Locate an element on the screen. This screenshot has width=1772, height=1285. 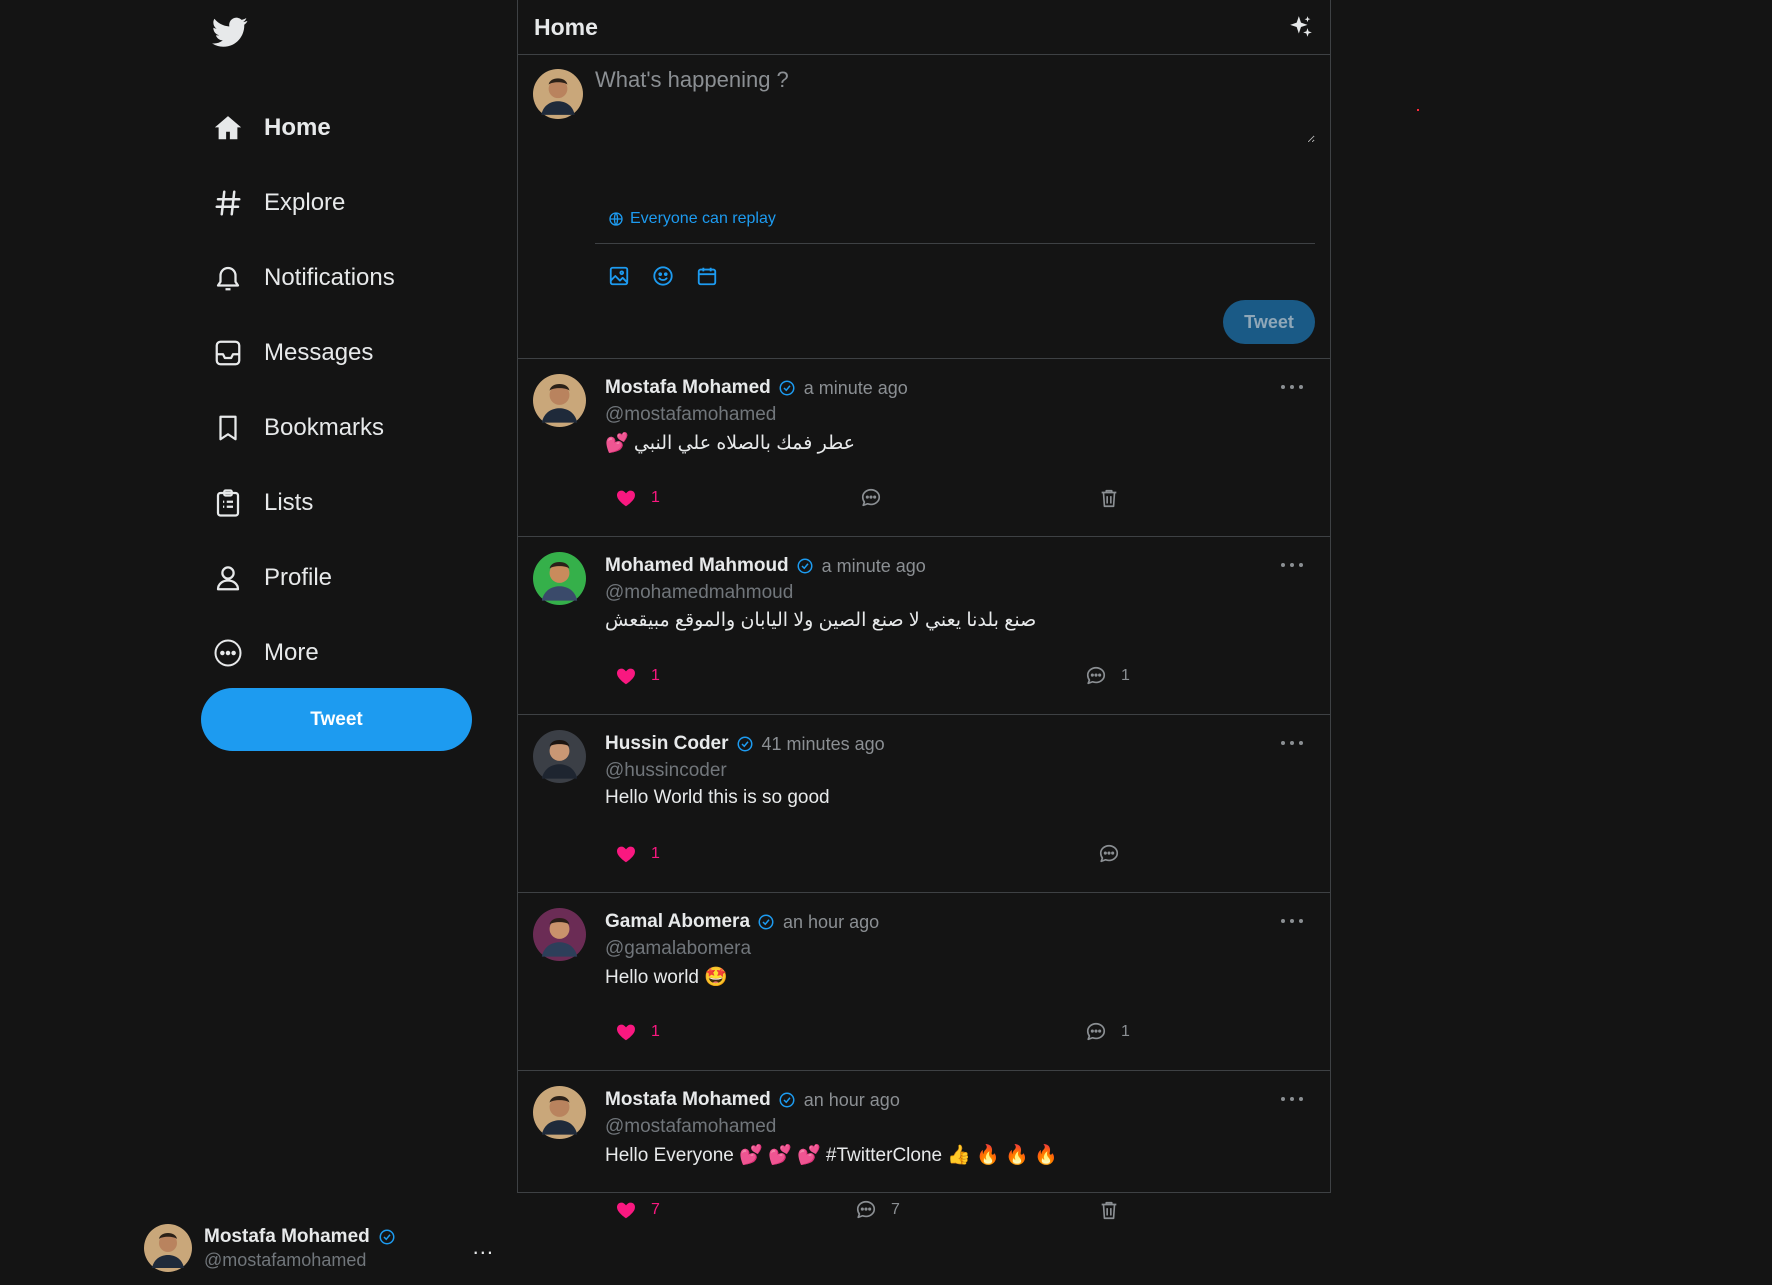
image-icon is located at coordinates (619, 276).